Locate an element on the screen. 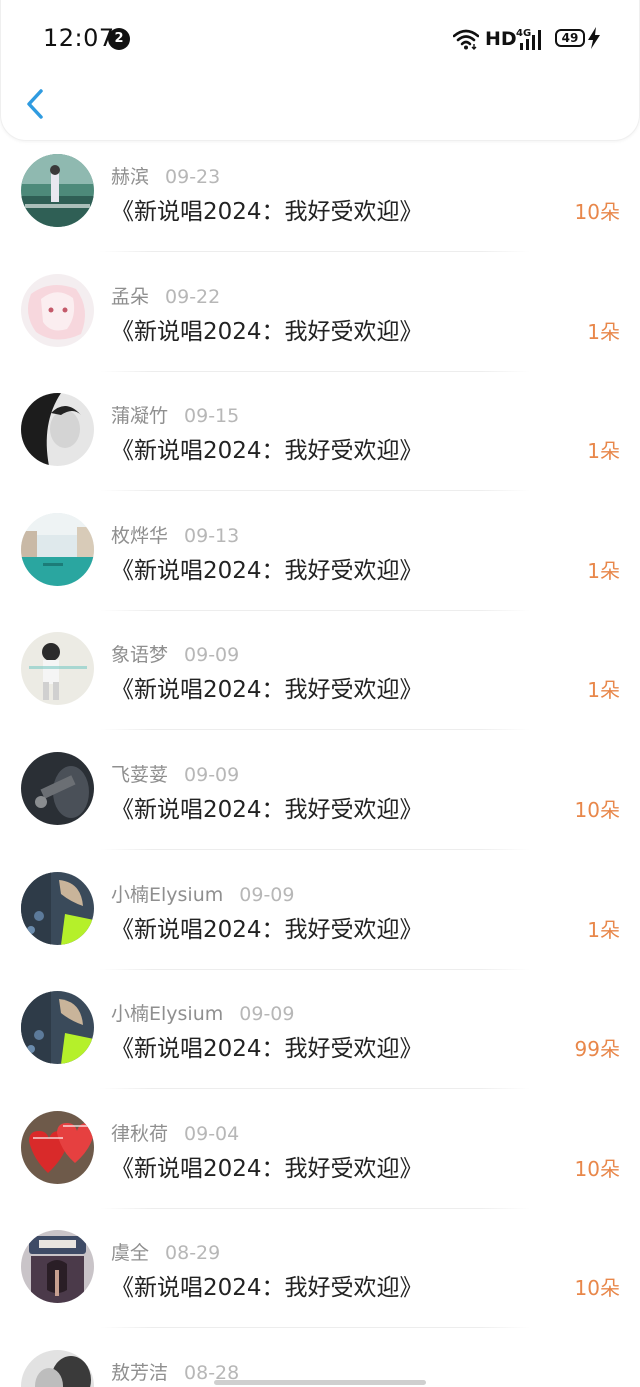  sender-name: 赫滨 is located at coordinates (130, 177).